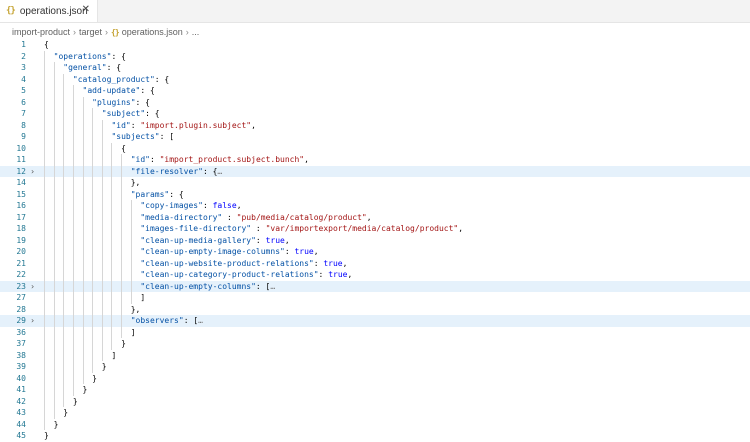 This screenshot has height=442, width=750. What do you see at coordinates (104, 366) in the screenshot?
I see `code-token: }` at bounding box center [104, 366].